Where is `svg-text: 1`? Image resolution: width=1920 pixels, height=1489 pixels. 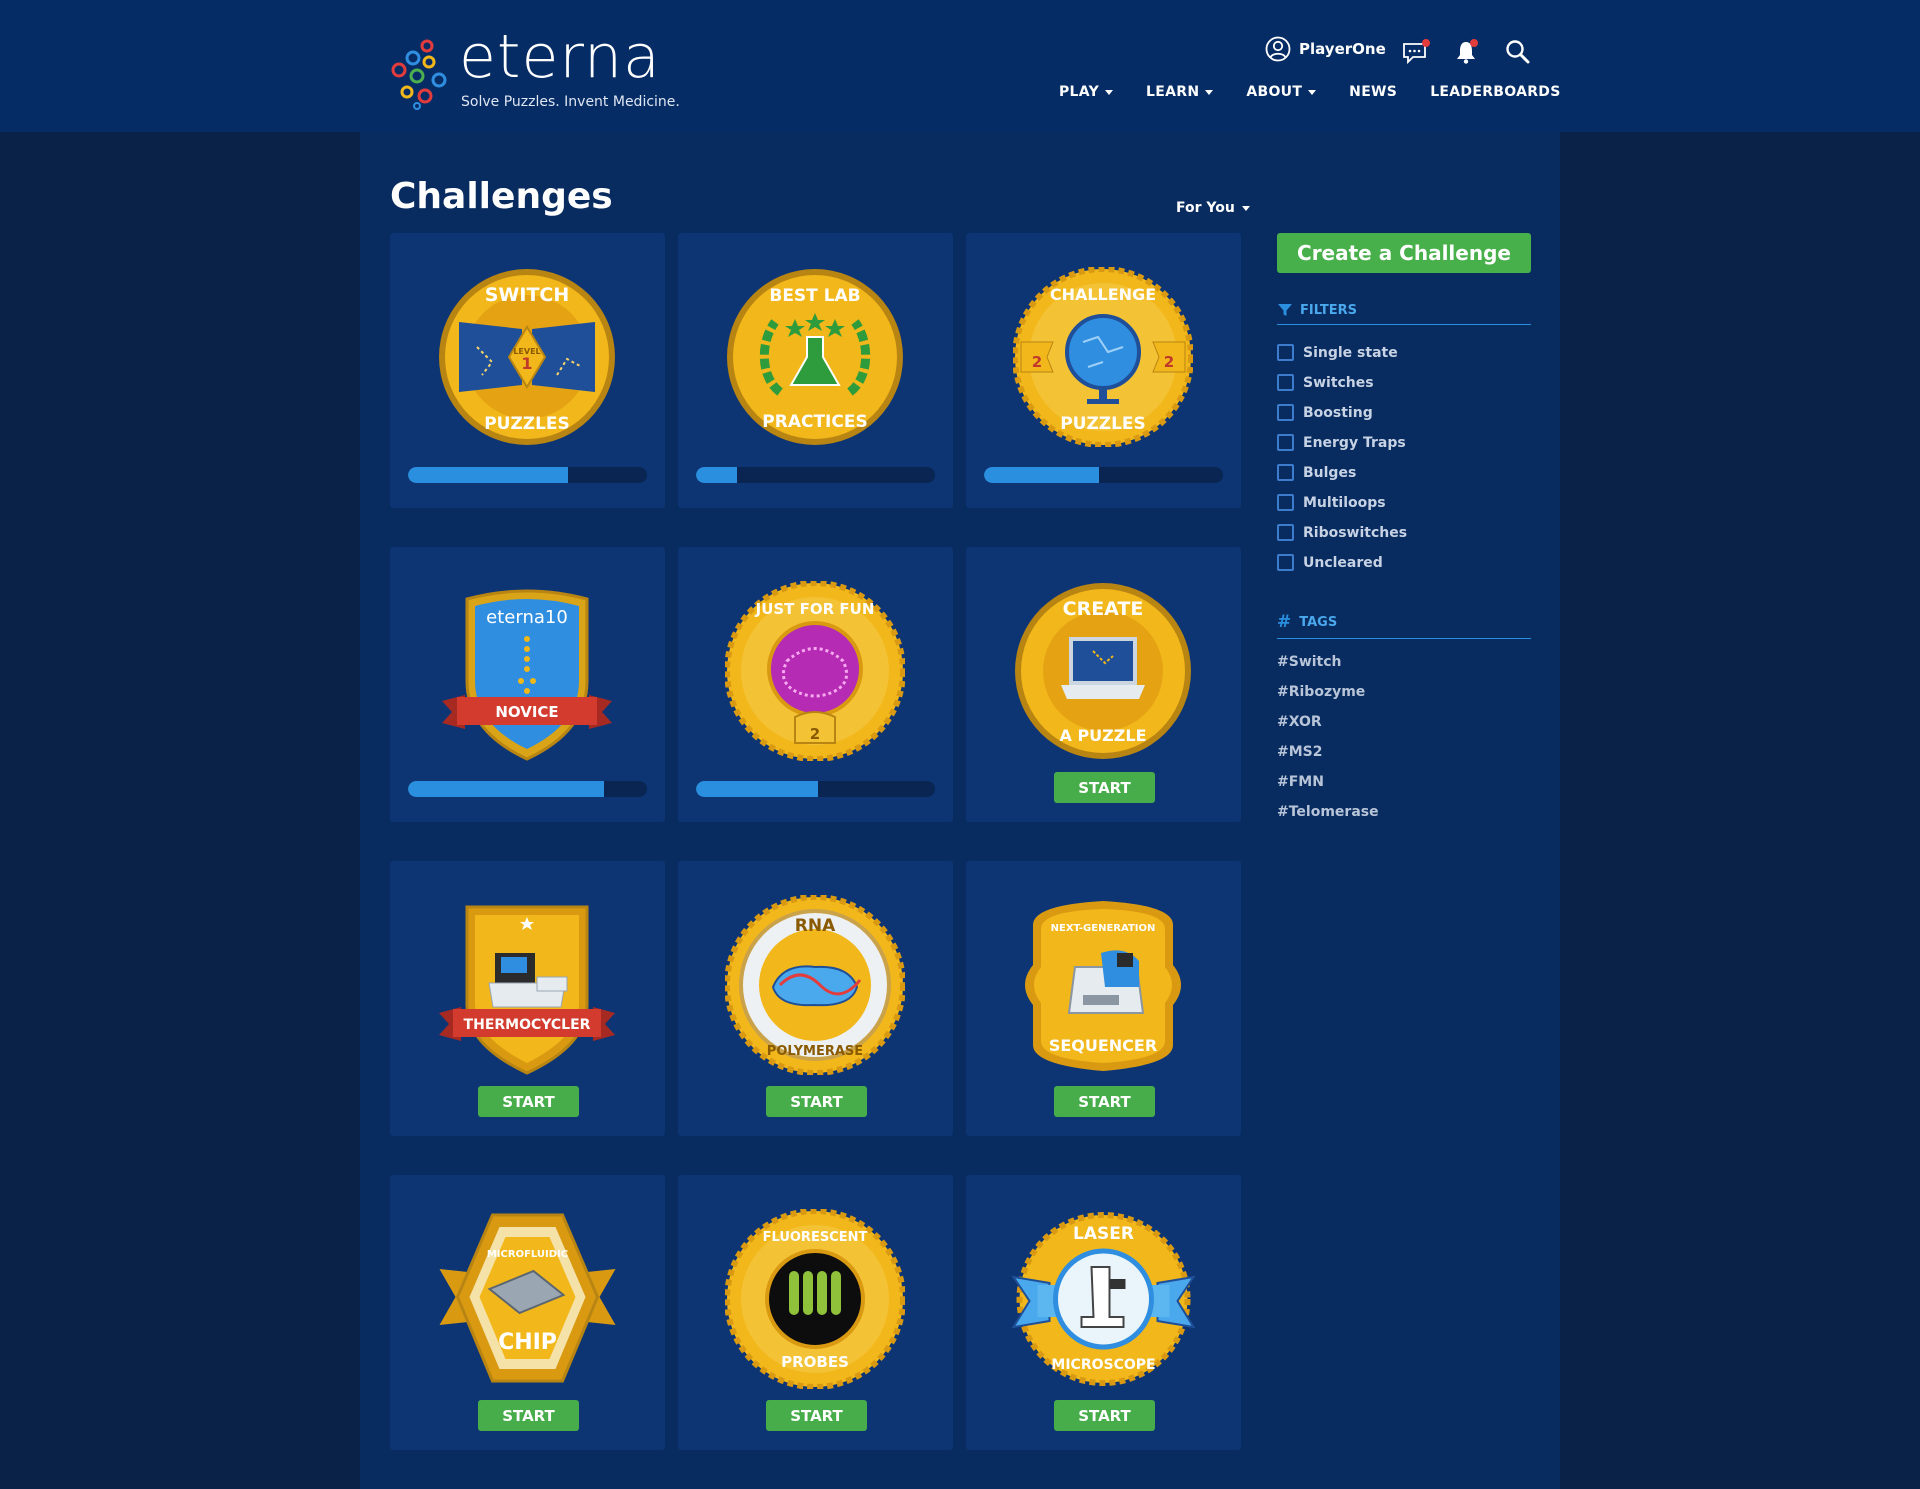
svg-text: 1 is located at coordinates (526, 363).